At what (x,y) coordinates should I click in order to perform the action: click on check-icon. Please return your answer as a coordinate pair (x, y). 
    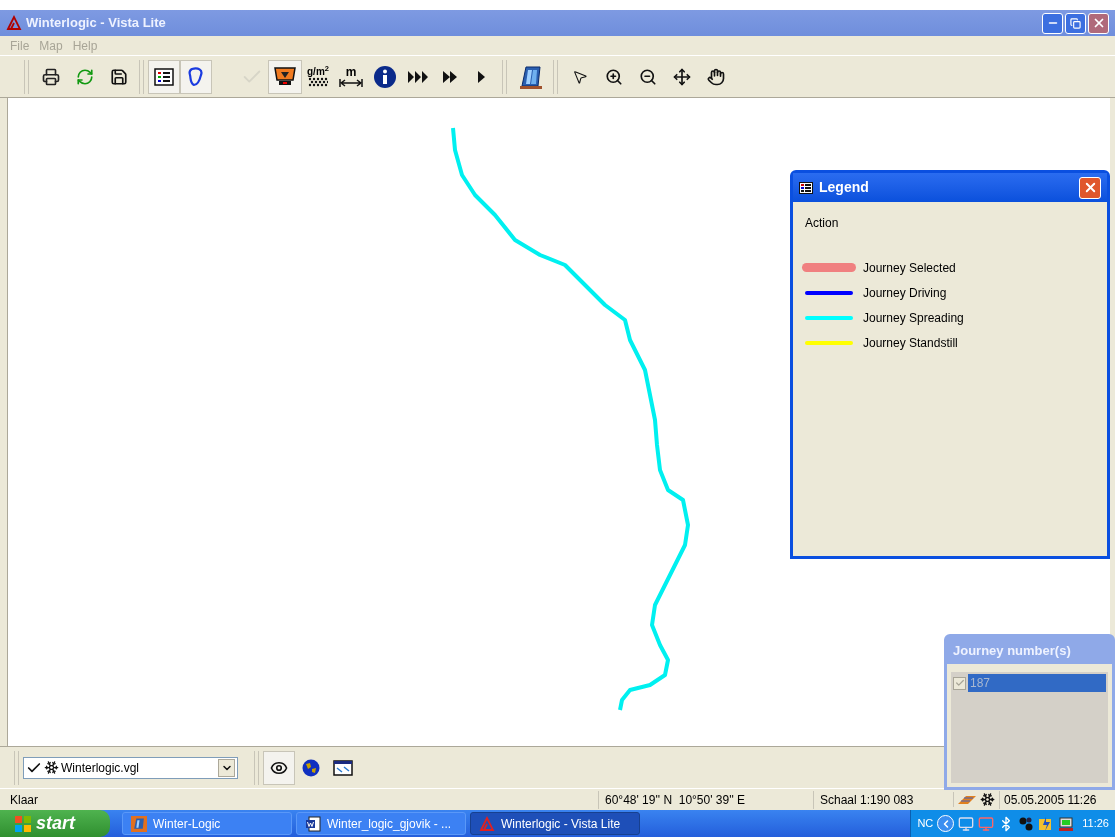
    Looking at the image, I should click on (959, 683).